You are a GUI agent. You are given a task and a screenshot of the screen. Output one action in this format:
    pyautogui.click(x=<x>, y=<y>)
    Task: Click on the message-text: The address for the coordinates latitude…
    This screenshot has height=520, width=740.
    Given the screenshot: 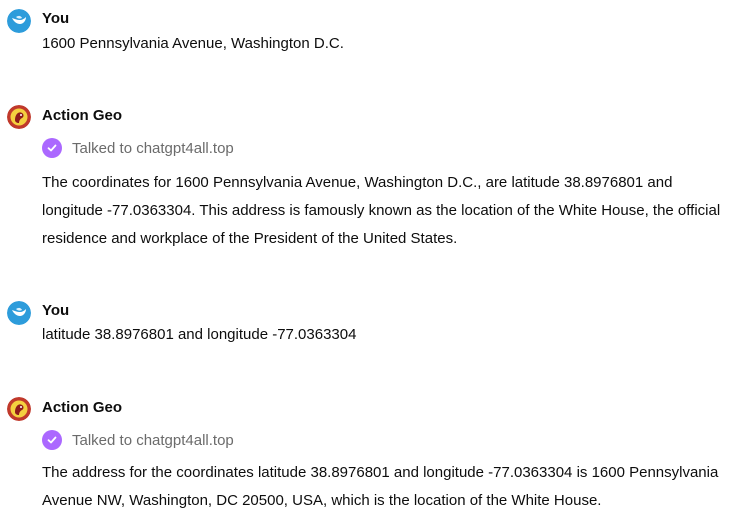 What is the action you would take?
    pyautogui.click(x=380, y=486)
    